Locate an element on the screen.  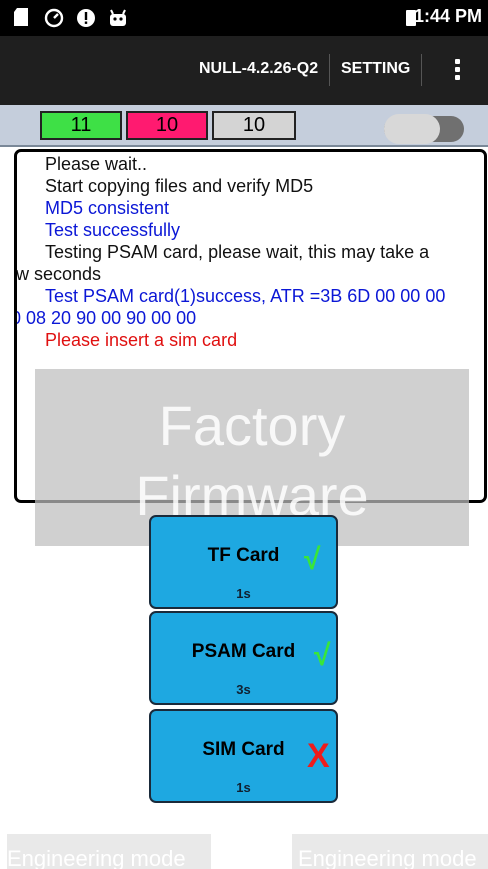
psam-card-test-button: PSAM Card √ 3s is located at coordinates (243, 658).